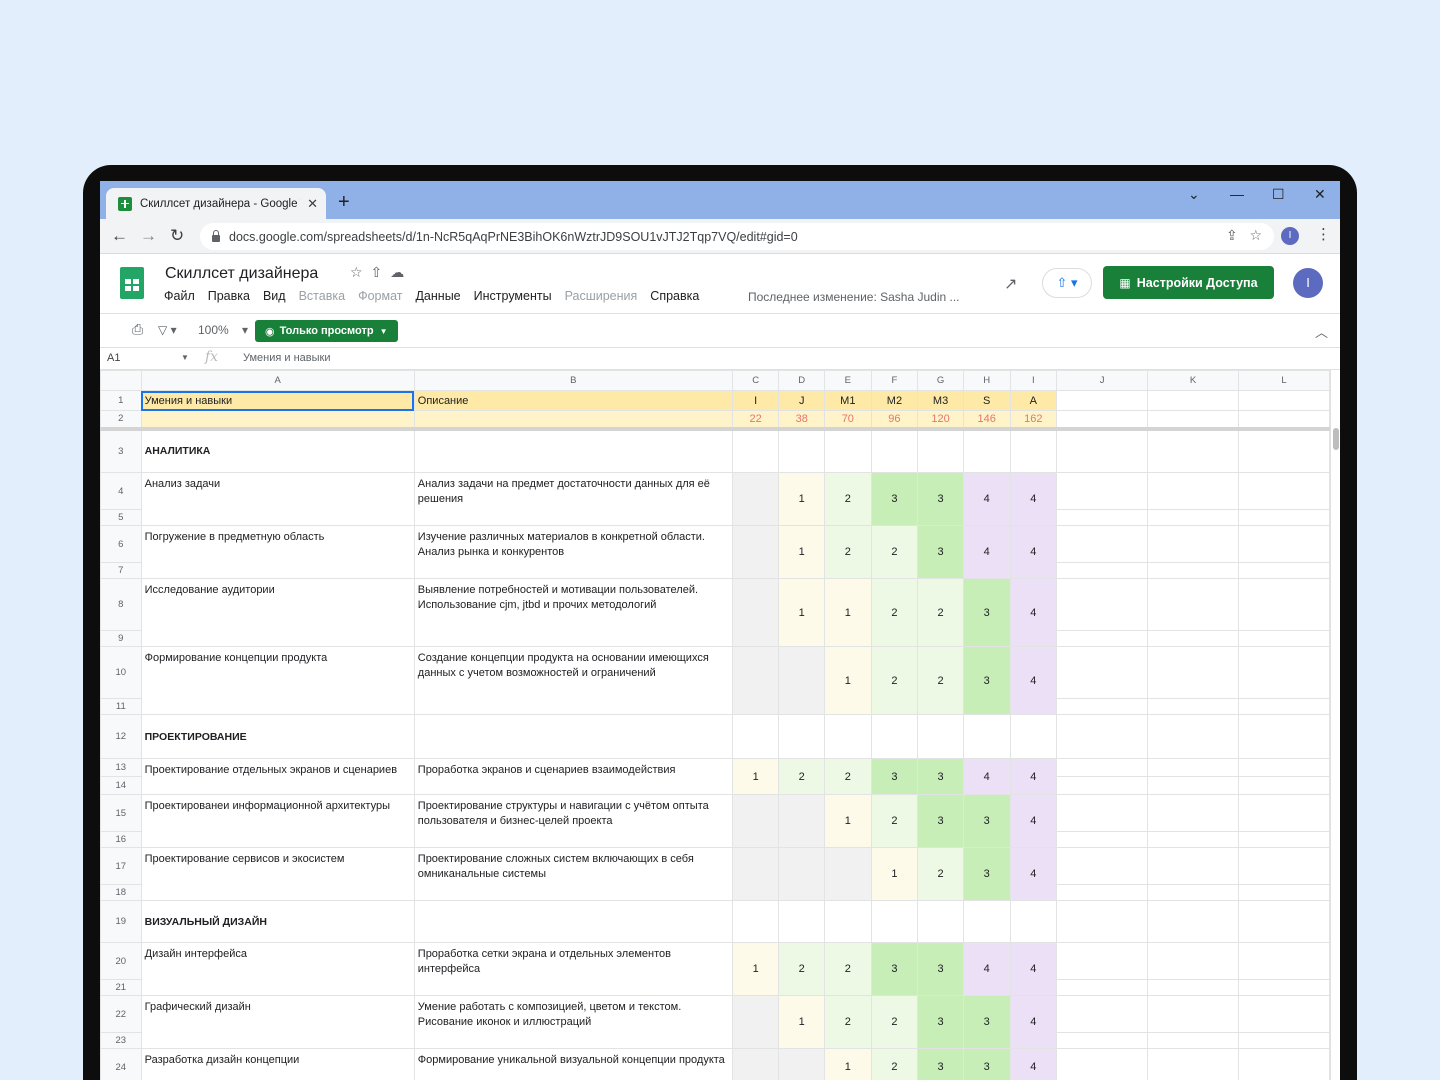 This screenshot has width=1440, height=1080. I want to click on print-icon: ⎙, so click(137, 329).